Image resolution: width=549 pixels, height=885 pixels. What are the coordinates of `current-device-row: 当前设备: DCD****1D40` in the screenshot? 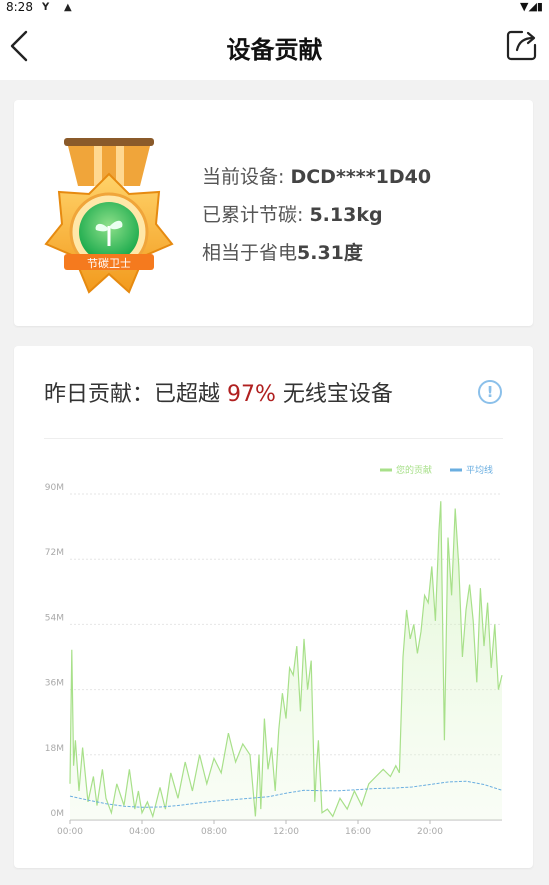 It's located at (316, 175).